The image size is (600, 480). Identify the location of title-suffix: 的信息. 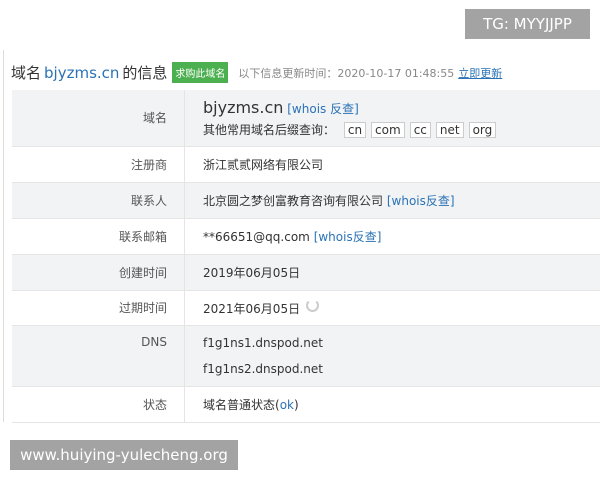
(145, 73).